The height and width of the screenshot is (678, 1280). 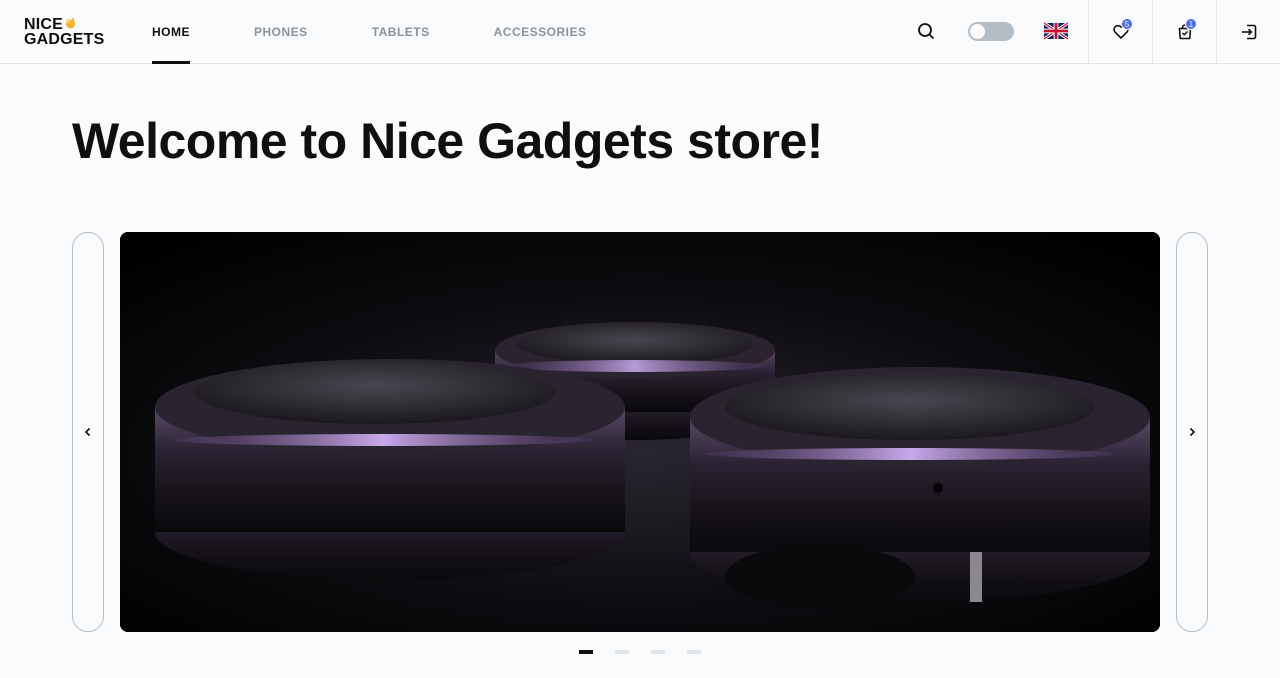 I want to click on page-title: Welcome to Nice Gadgets store!, so click(x=447, y=141).